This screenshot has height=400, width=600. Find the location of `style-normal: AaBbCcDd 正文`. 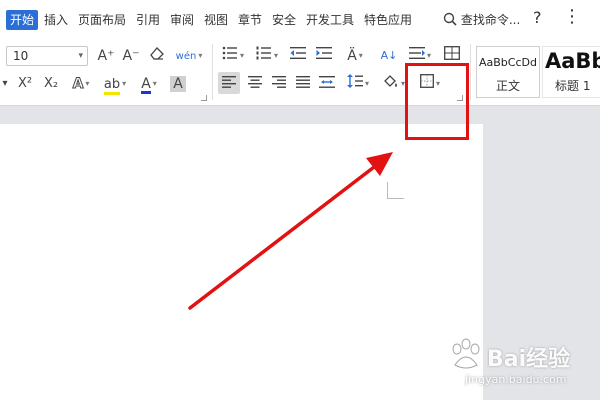

style-normal: AaBbCcDd 正文 is located at coordinates (508, 72).